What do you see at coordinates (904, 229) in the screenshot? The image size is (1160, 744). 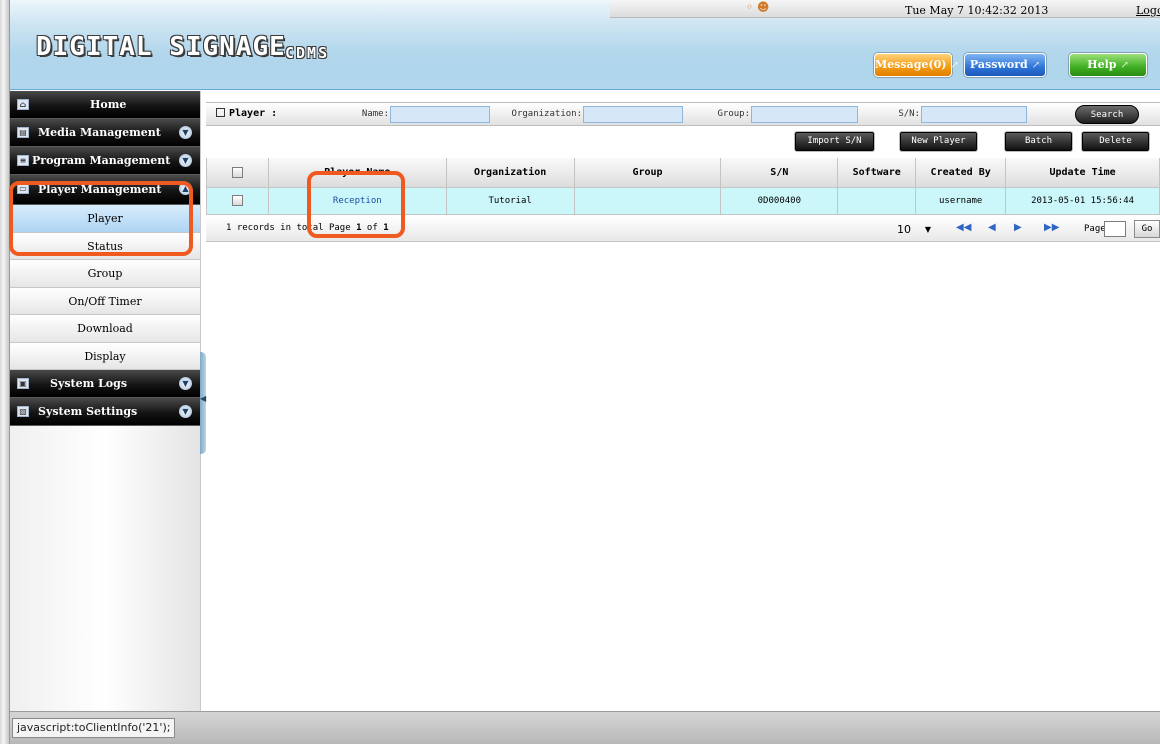 I see `page-size-value: 10` at bounding box center [904, 229].